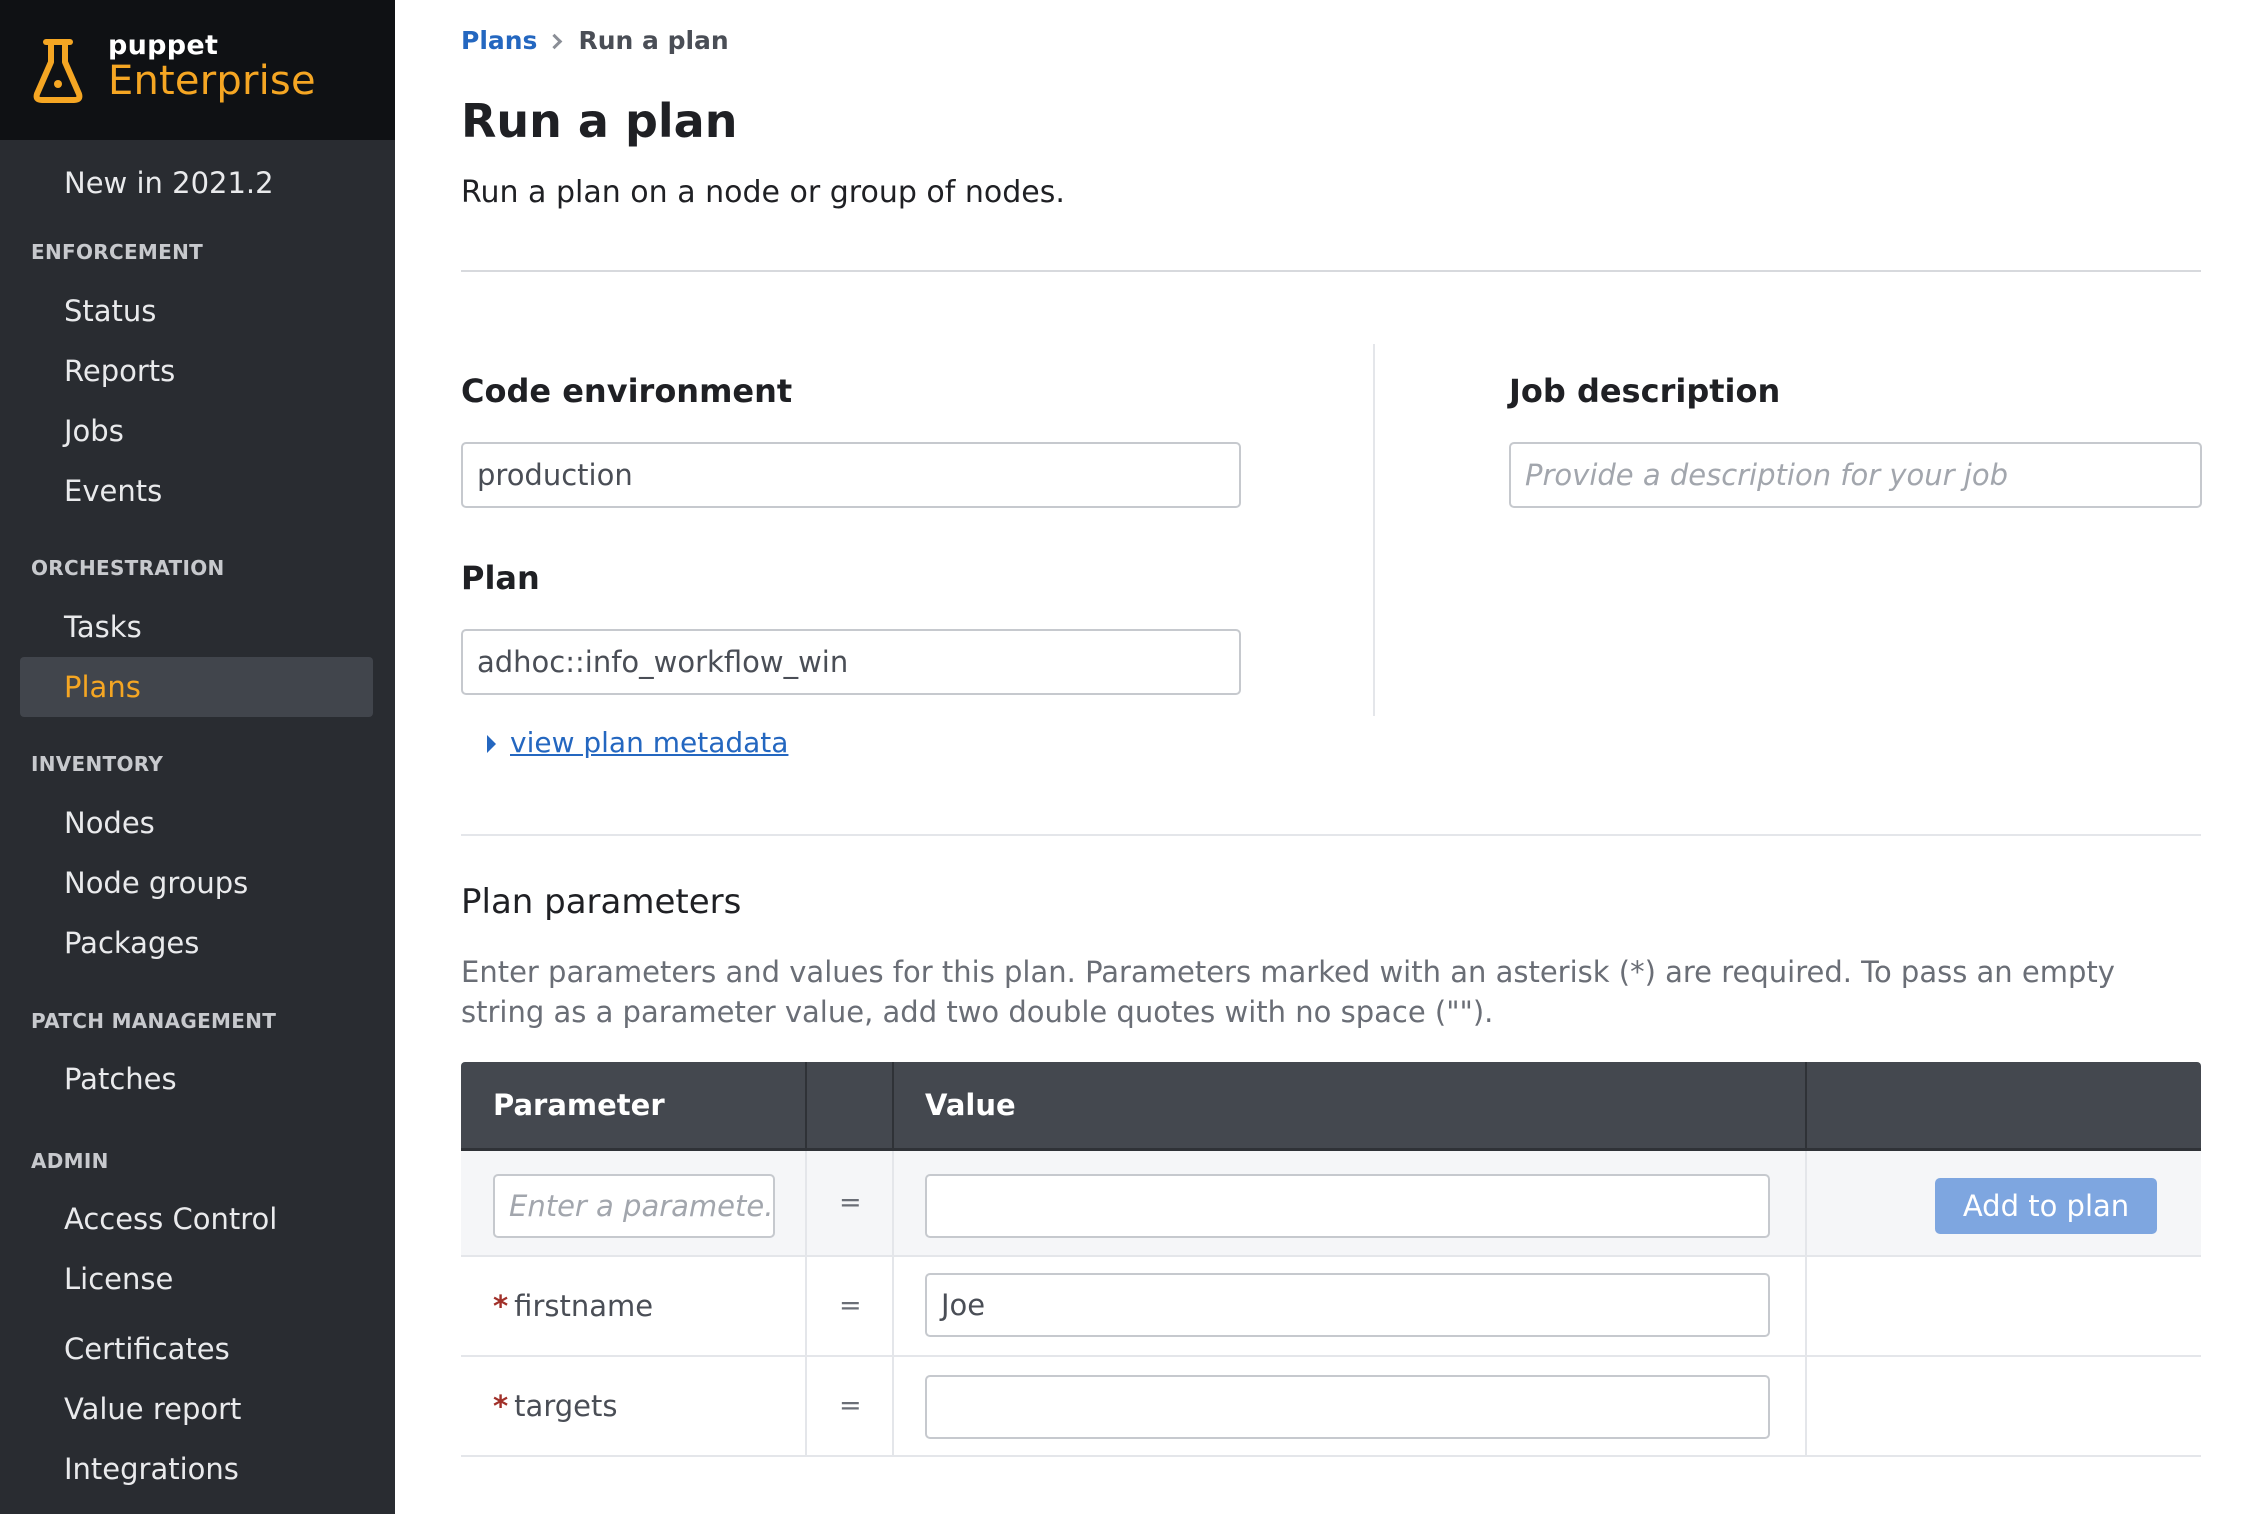 This screenshot has height=1514, width=2256. What do you see at coordinates (154, 1021) in the screenshot?
I see `sidebar-section-patch-management: PATCH MANAGEMENT` at bounding box center [154, 1021].